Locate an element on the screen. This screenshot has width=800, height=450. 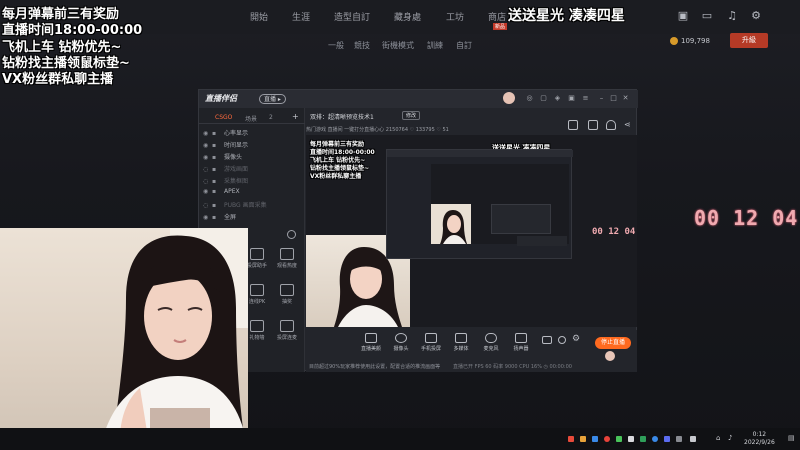
minimize-icon: – is located at coordinates (601, 98).